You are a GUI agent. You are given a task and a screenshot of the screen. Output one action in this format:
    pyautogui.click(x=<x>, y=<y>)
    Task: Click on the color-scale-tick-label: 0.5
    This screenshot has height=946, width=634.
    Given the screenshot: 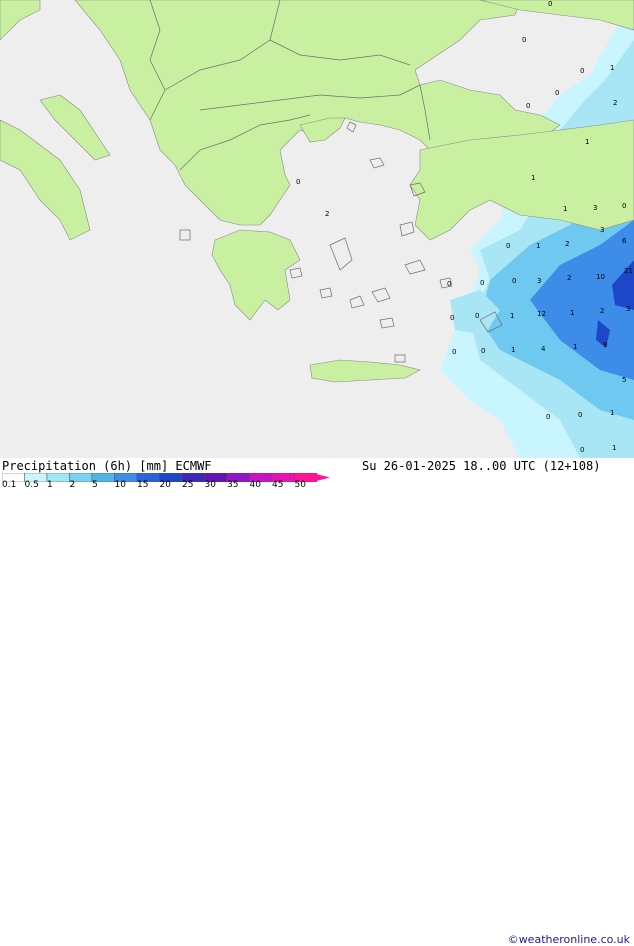 What is the action you would take?
    pyautogui.click(x=31, y=485)
    